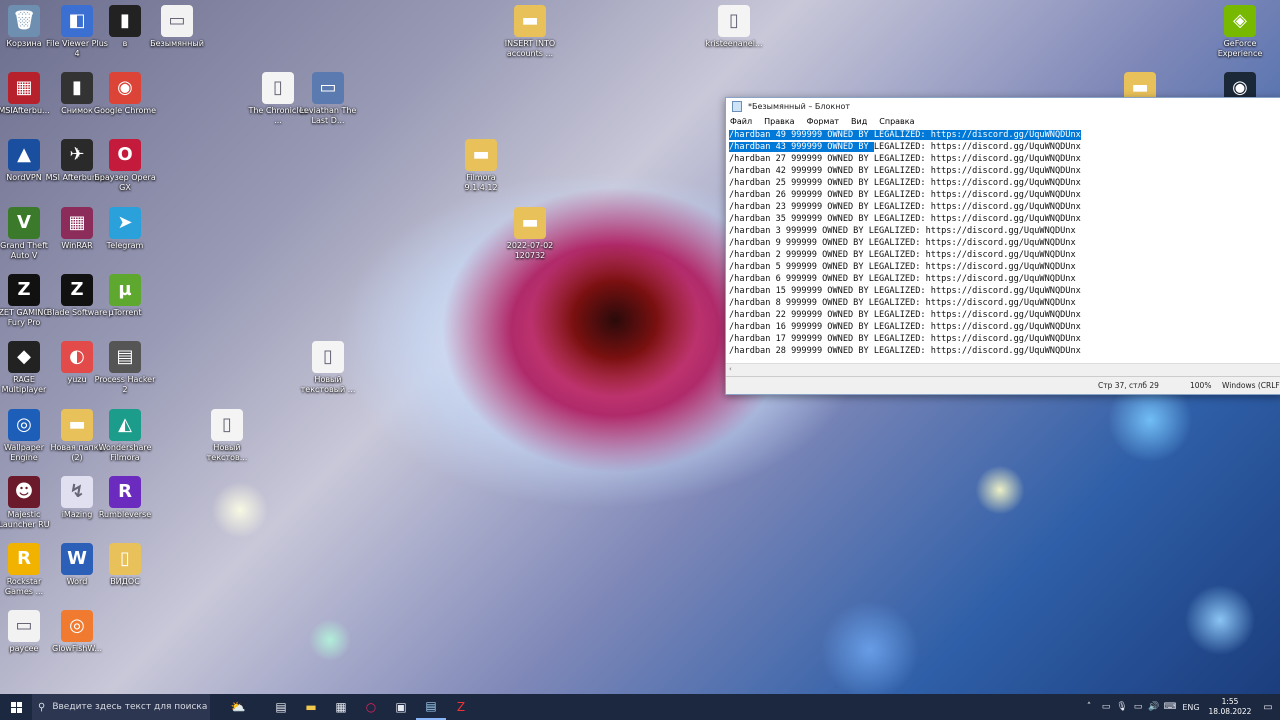 This screenshot has height=720, width=1280. What do you see at coordinates (77, 110) in the screenshot?
I see `desktop-icon-label: Снимок` at bounding box center [77, 110].